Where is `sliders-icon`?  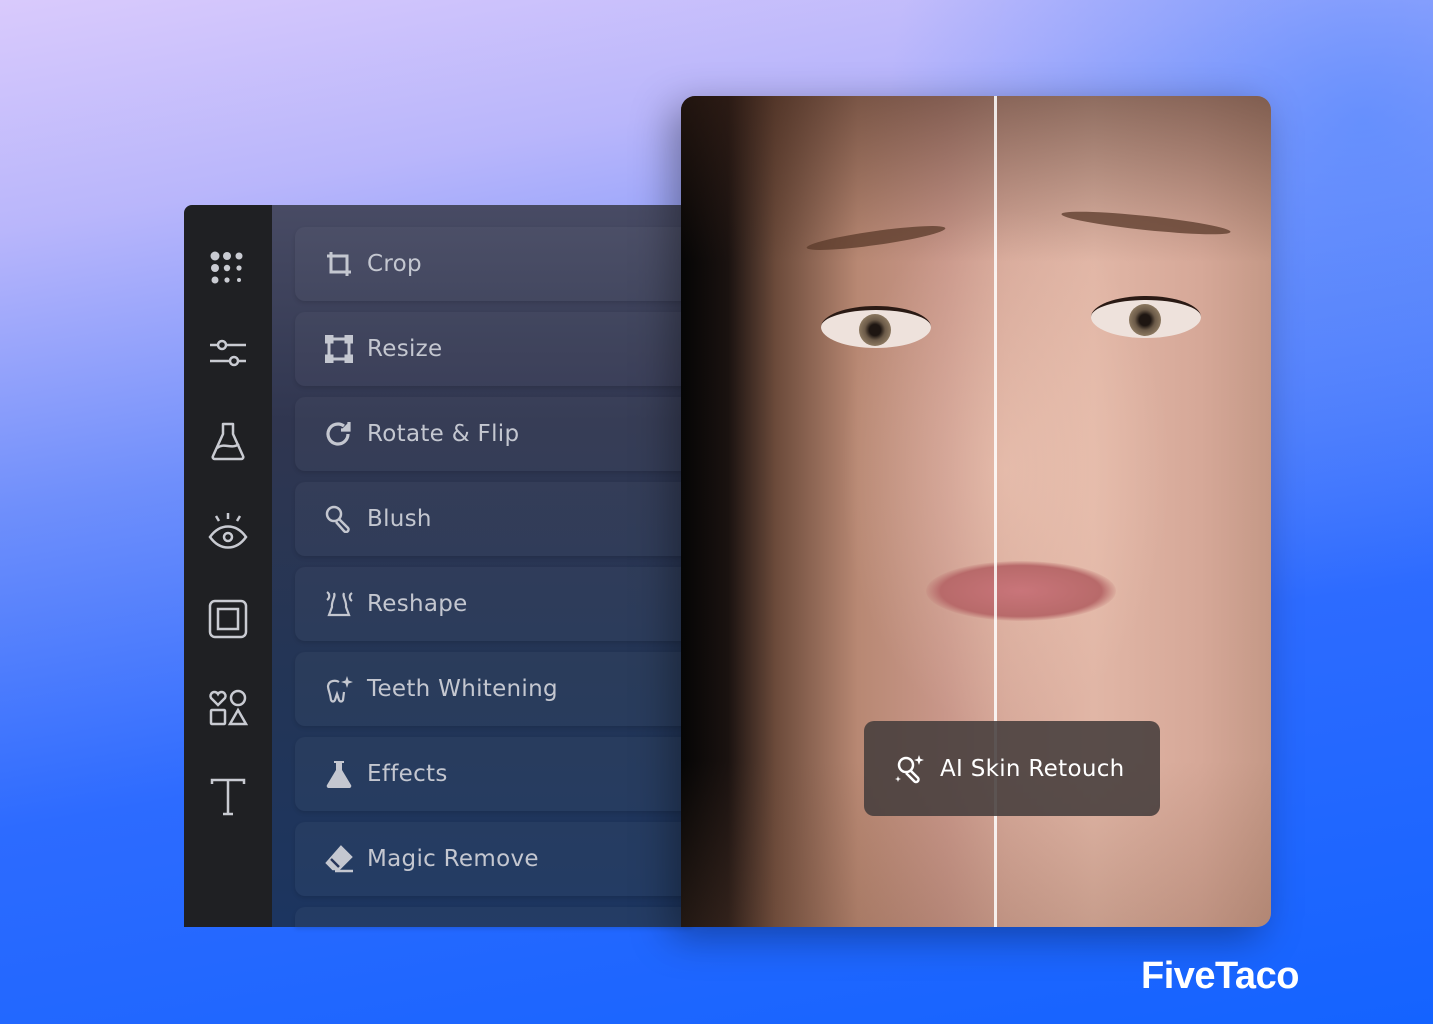
sliders-icon is located at coordinates (228, 353).